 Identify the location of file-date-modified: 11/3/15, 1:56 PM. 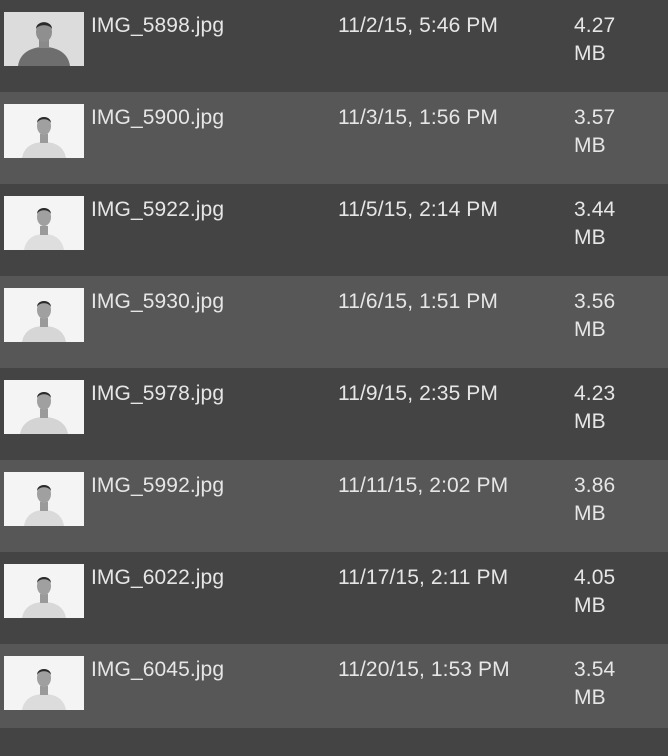
(418, 117).